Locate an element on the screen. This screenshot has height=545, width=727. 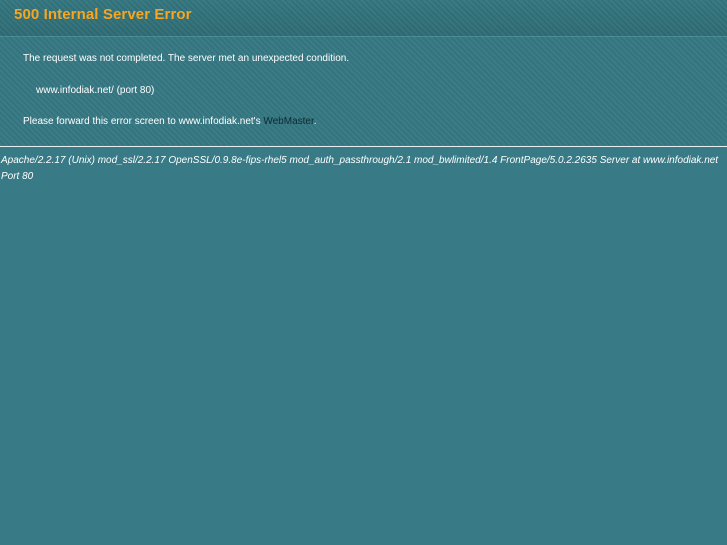
divider is located at coordinates (363, 146).